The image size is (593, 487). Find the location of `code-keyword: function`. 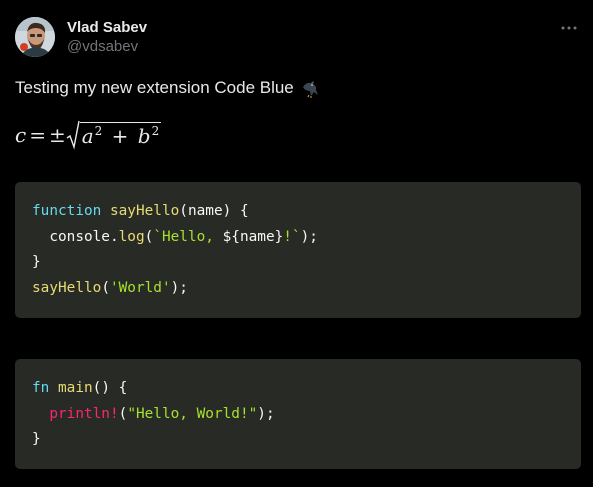

code-keyword: function is located at coordinates (67, 211).